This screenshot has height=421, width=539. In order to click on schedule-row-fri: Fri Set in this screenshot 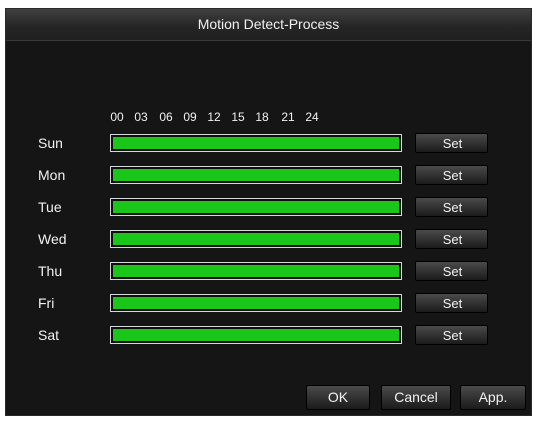, I will do `click(268, 303)`.